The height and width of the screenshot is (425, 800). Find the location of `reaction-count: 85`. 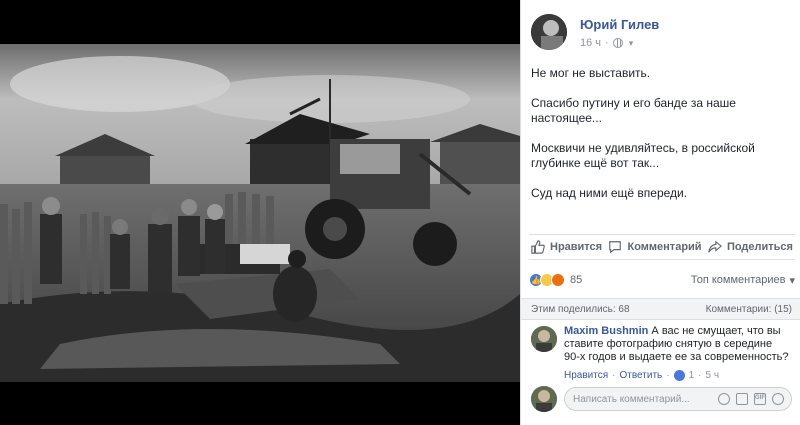

reaction-count: 85 is located at coordinates (576, 280).